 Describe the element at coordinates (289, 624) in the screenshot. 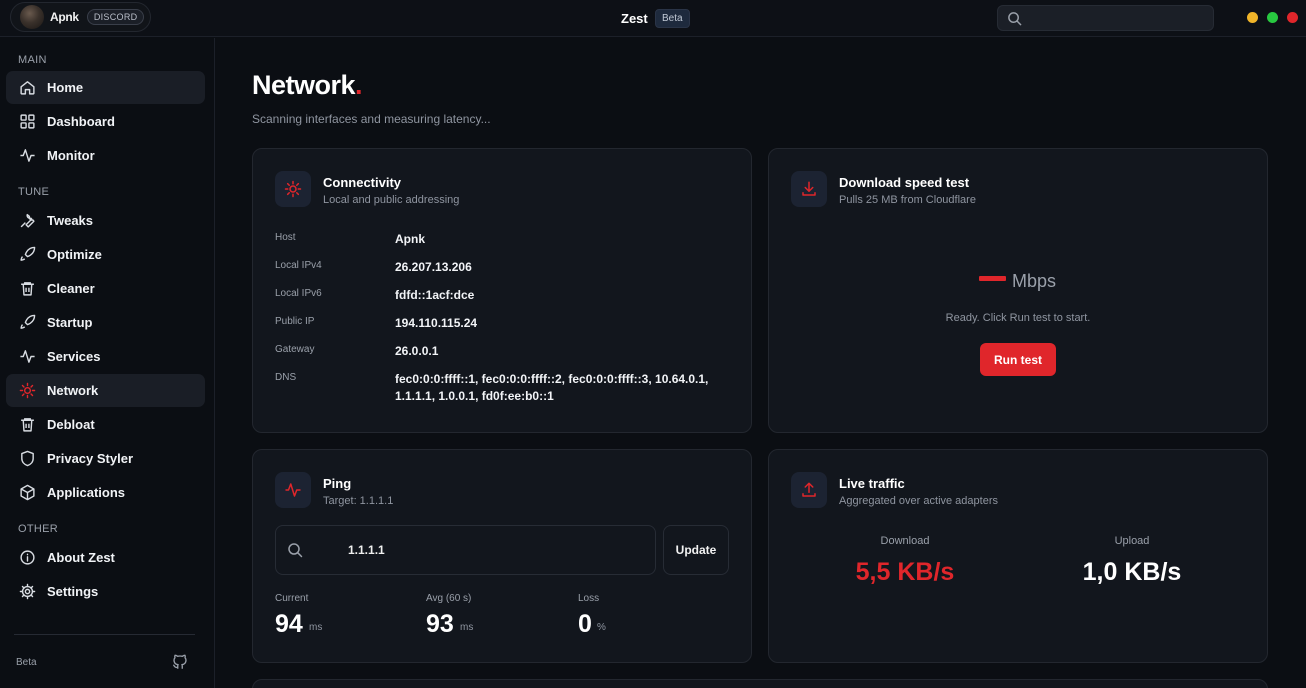

I see `current-value: 94` at that location.